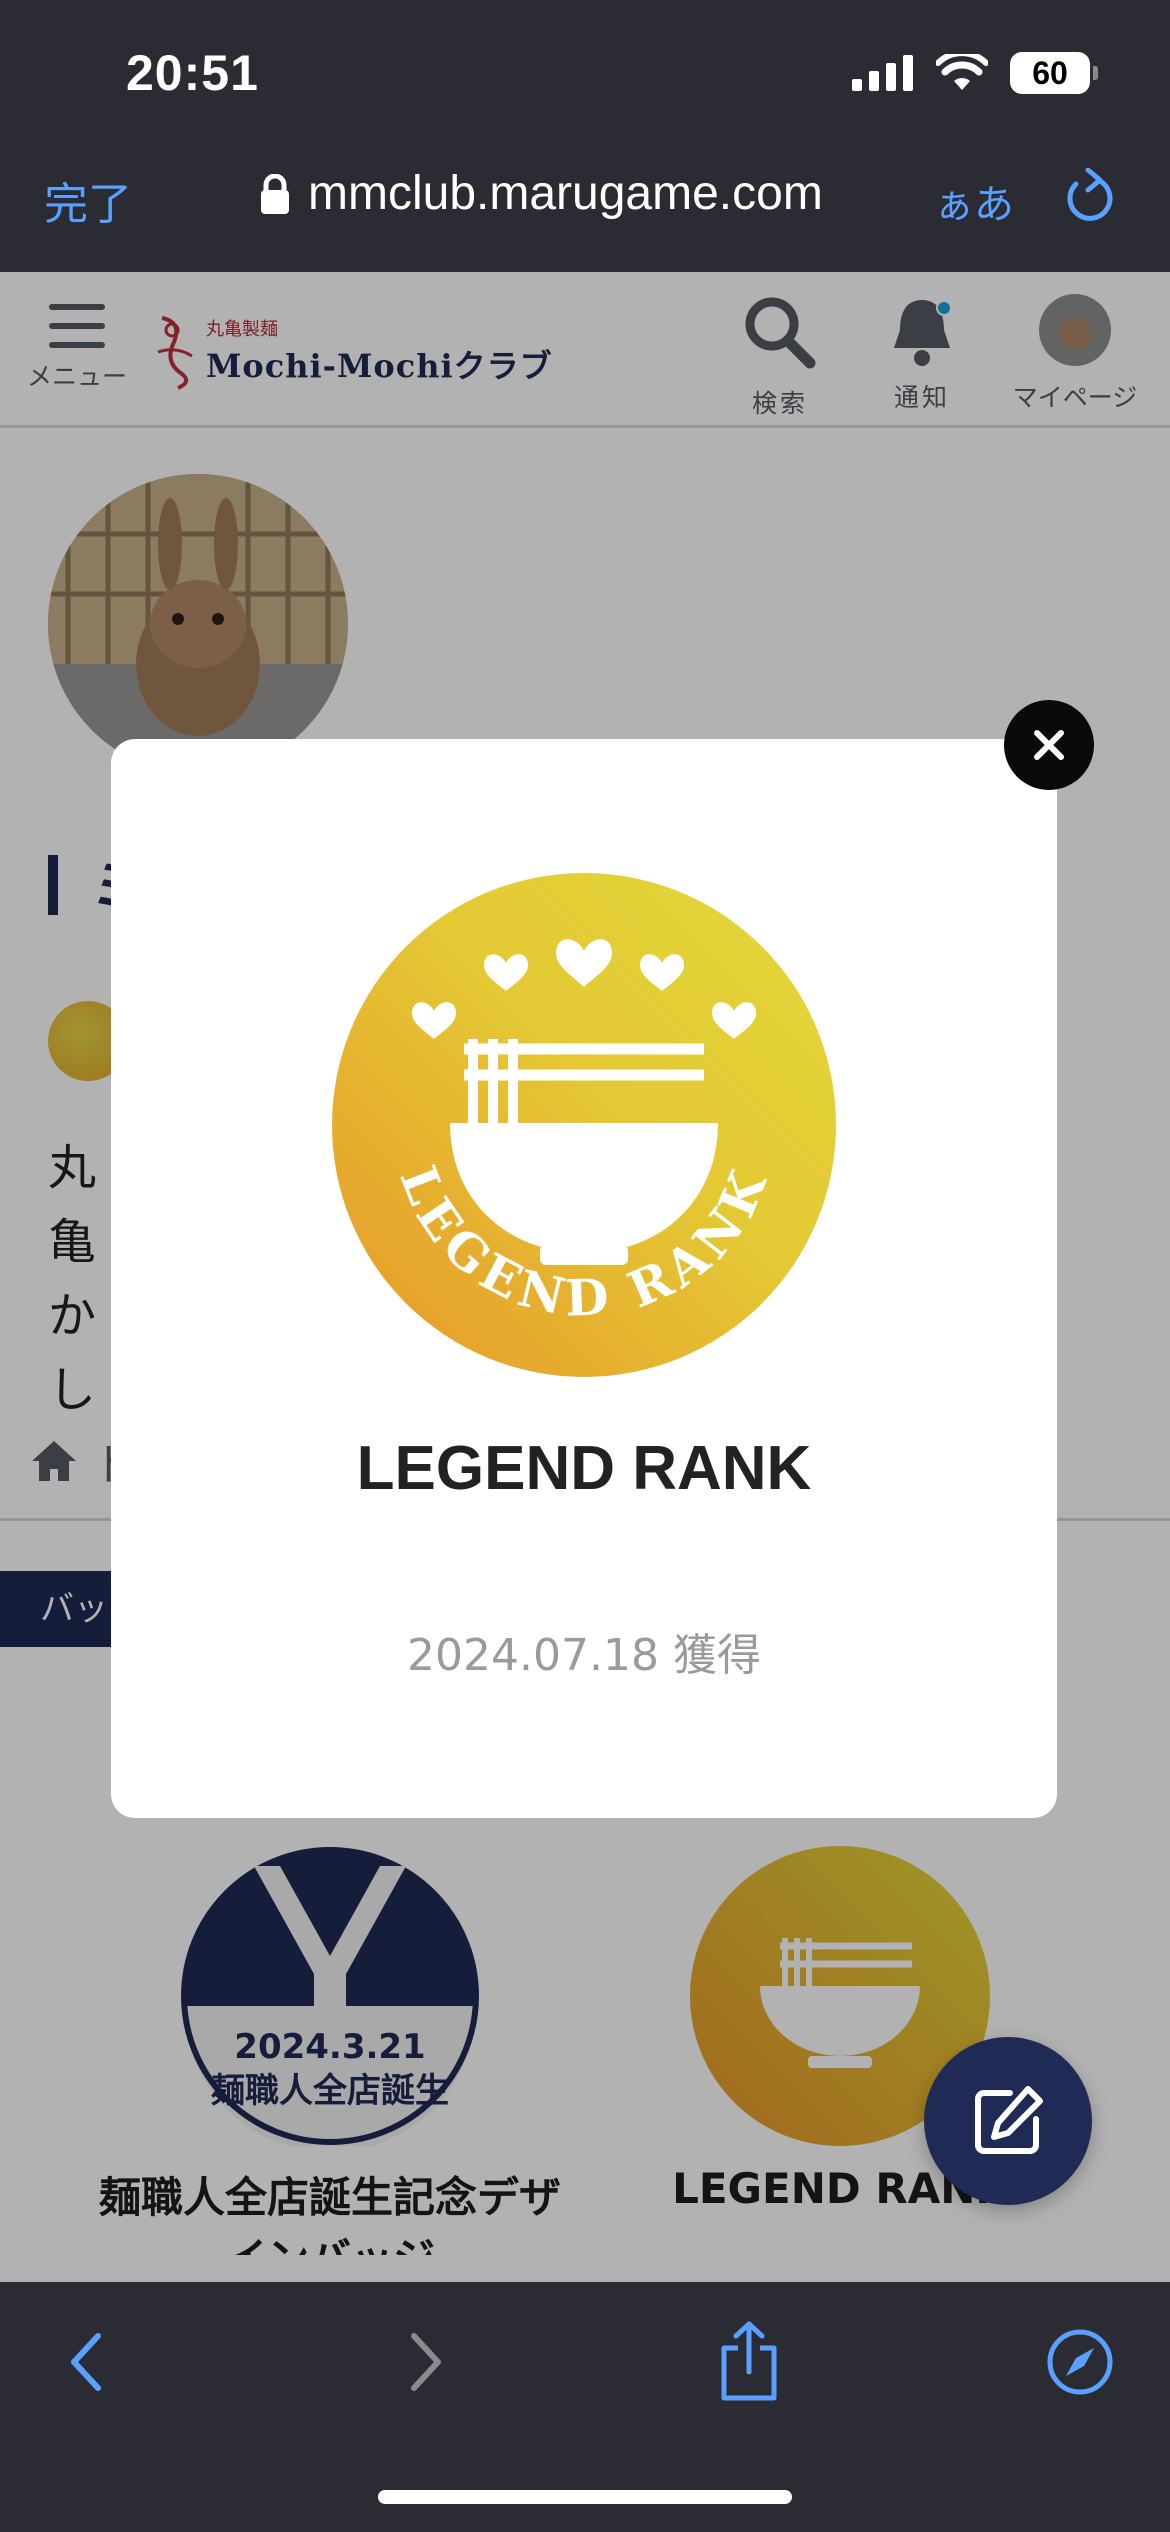  I want to click on forward-icon, so click(424, 2362).